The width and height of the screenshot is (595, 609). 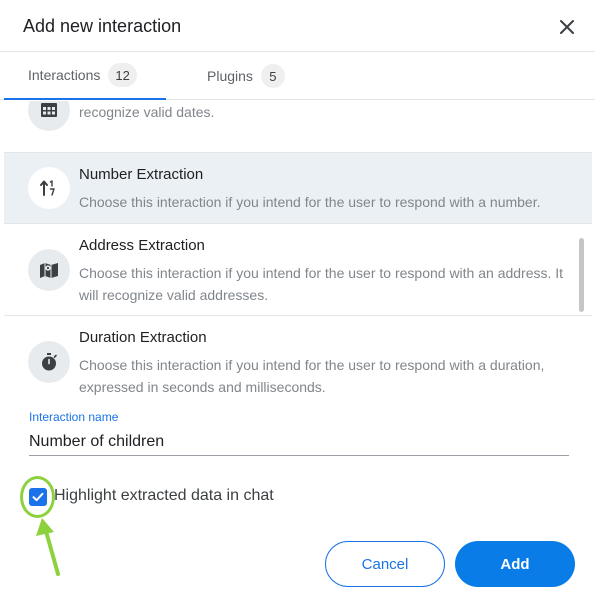 I want to click on tab-label: Interactions, so click(x=64, y=75).